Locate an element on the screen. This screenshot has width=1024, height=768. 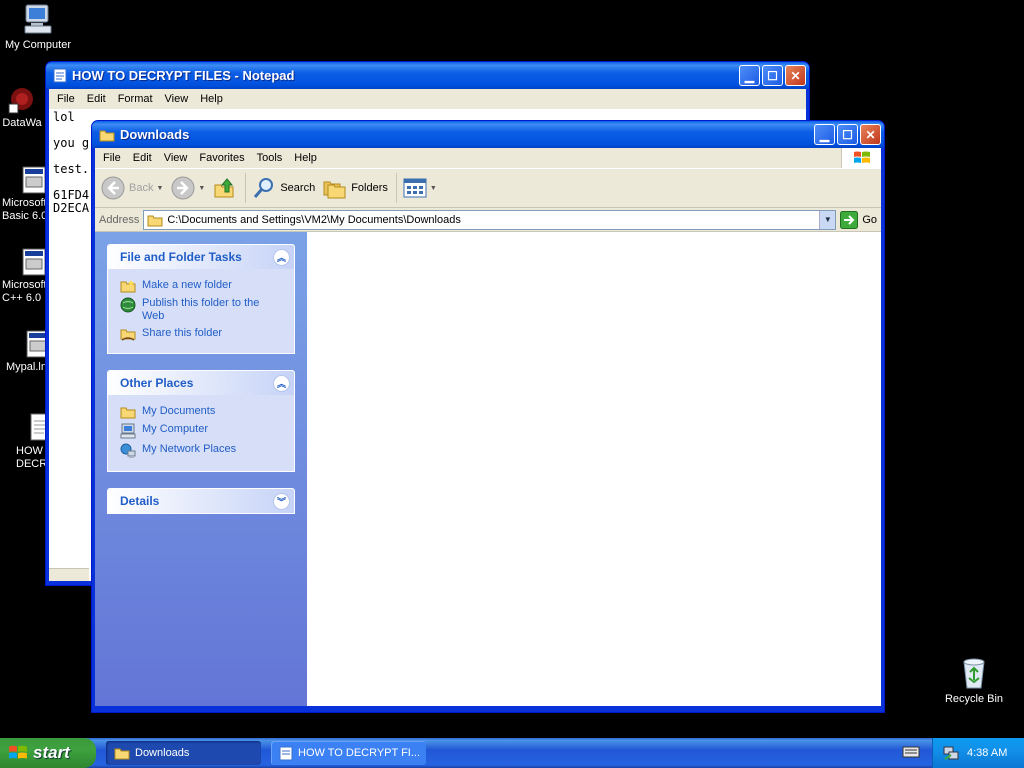
new-folder-icon is located at coordinates (128, 286).